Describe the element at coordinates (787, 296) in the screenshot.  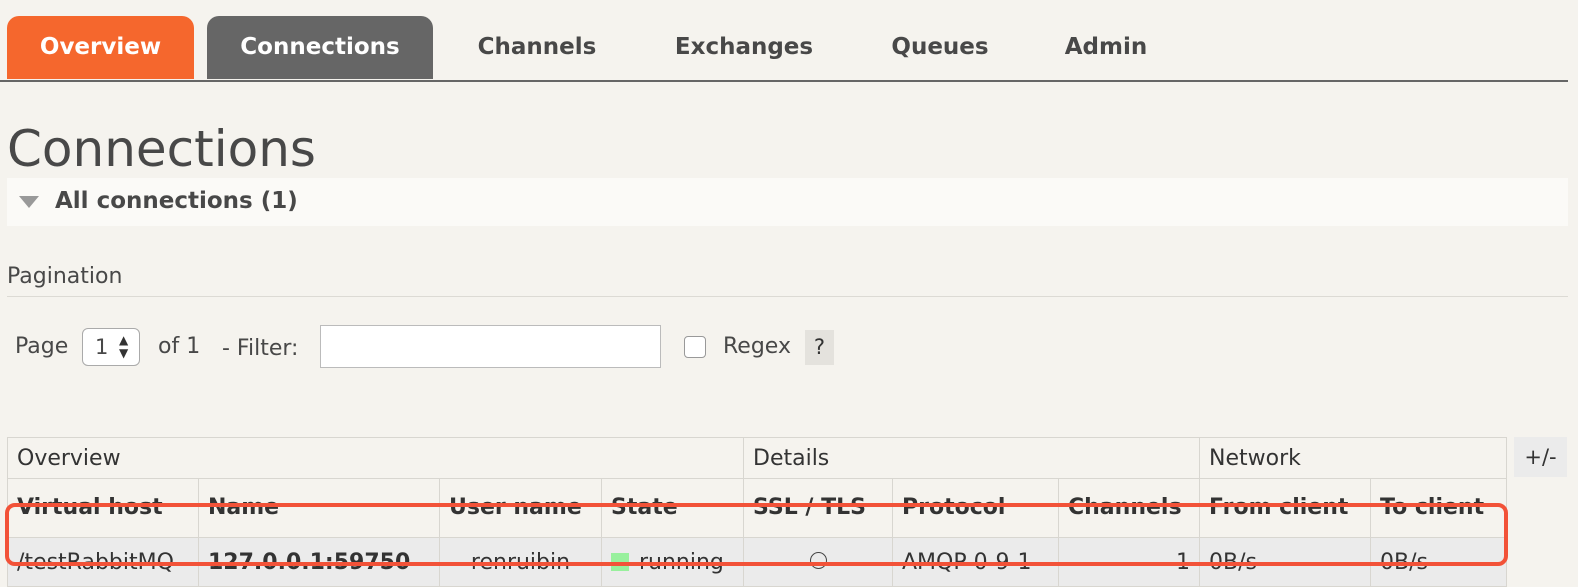
I see `pagination-divider` at that location.